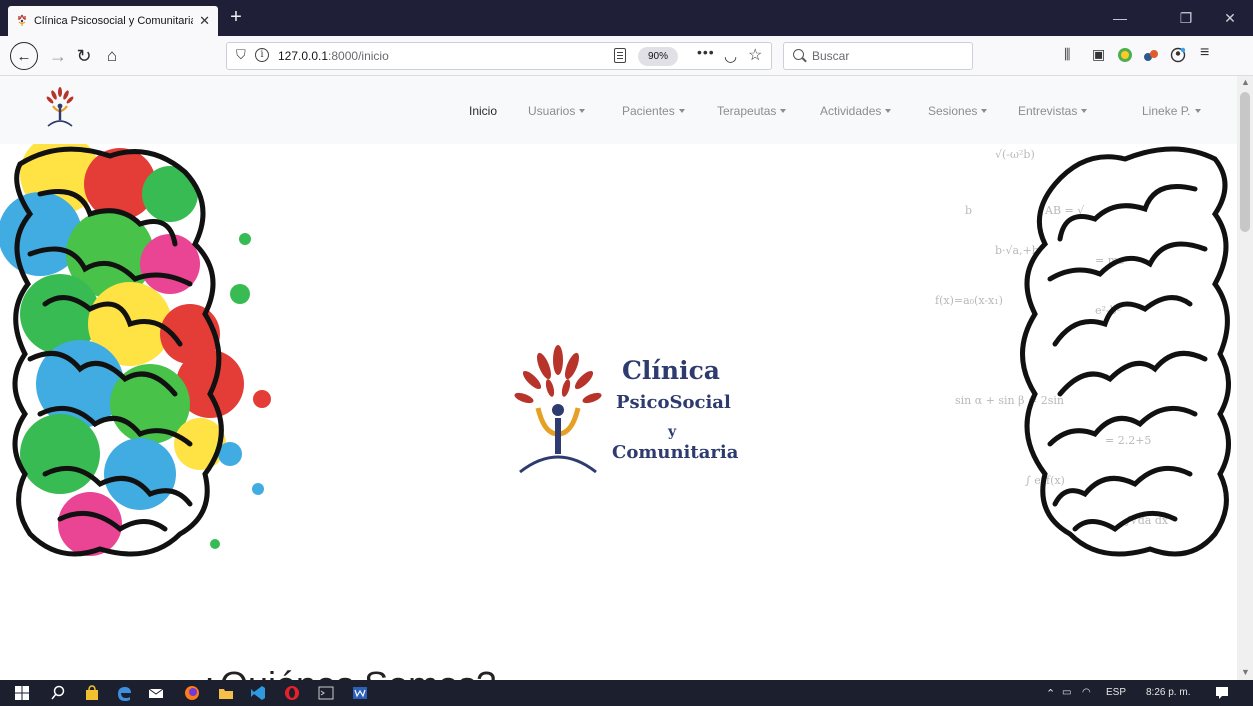 Image resolution: width=1253 pixels, height=706 pixels. I want to click on clinic-logo-icon, so click(558, 409).